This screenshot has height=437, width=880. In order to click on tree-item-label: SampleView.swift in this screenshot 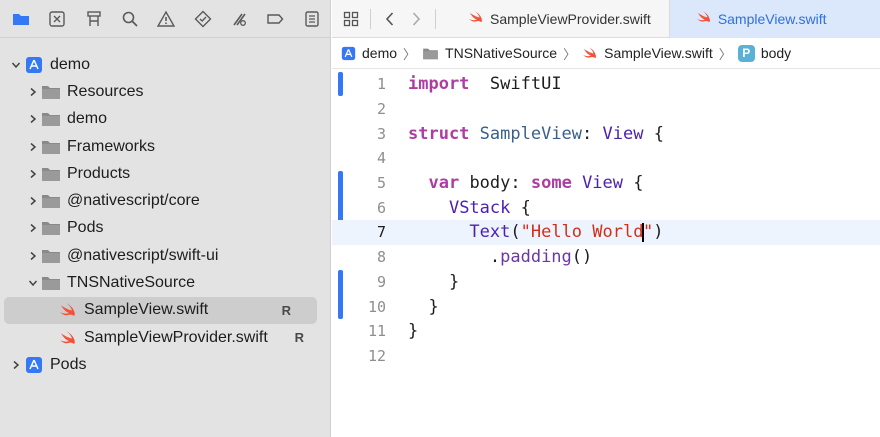, I will do `click(146, 310)`.